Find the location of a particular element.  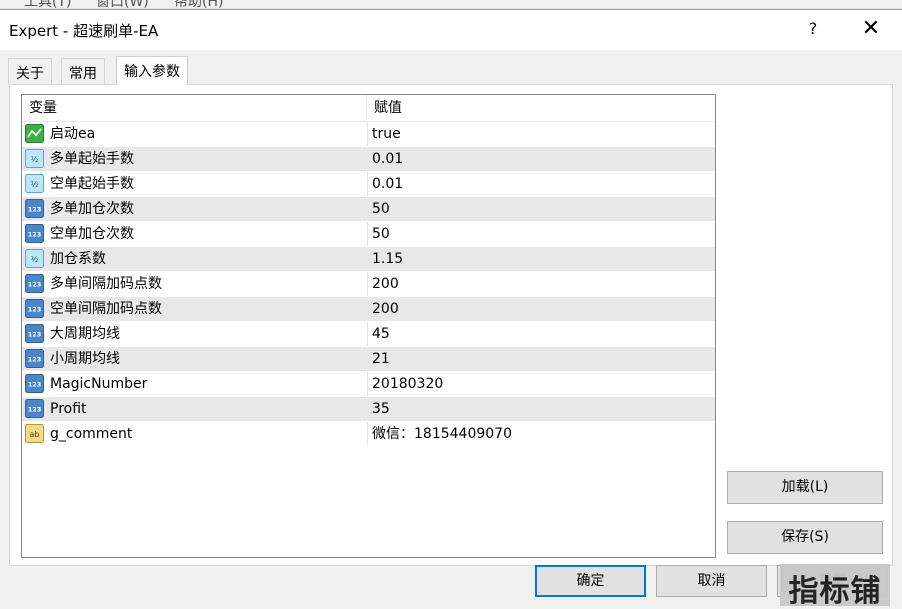

row-variable-cell: 123 小周期均线 is located at coordinates (195, 359).